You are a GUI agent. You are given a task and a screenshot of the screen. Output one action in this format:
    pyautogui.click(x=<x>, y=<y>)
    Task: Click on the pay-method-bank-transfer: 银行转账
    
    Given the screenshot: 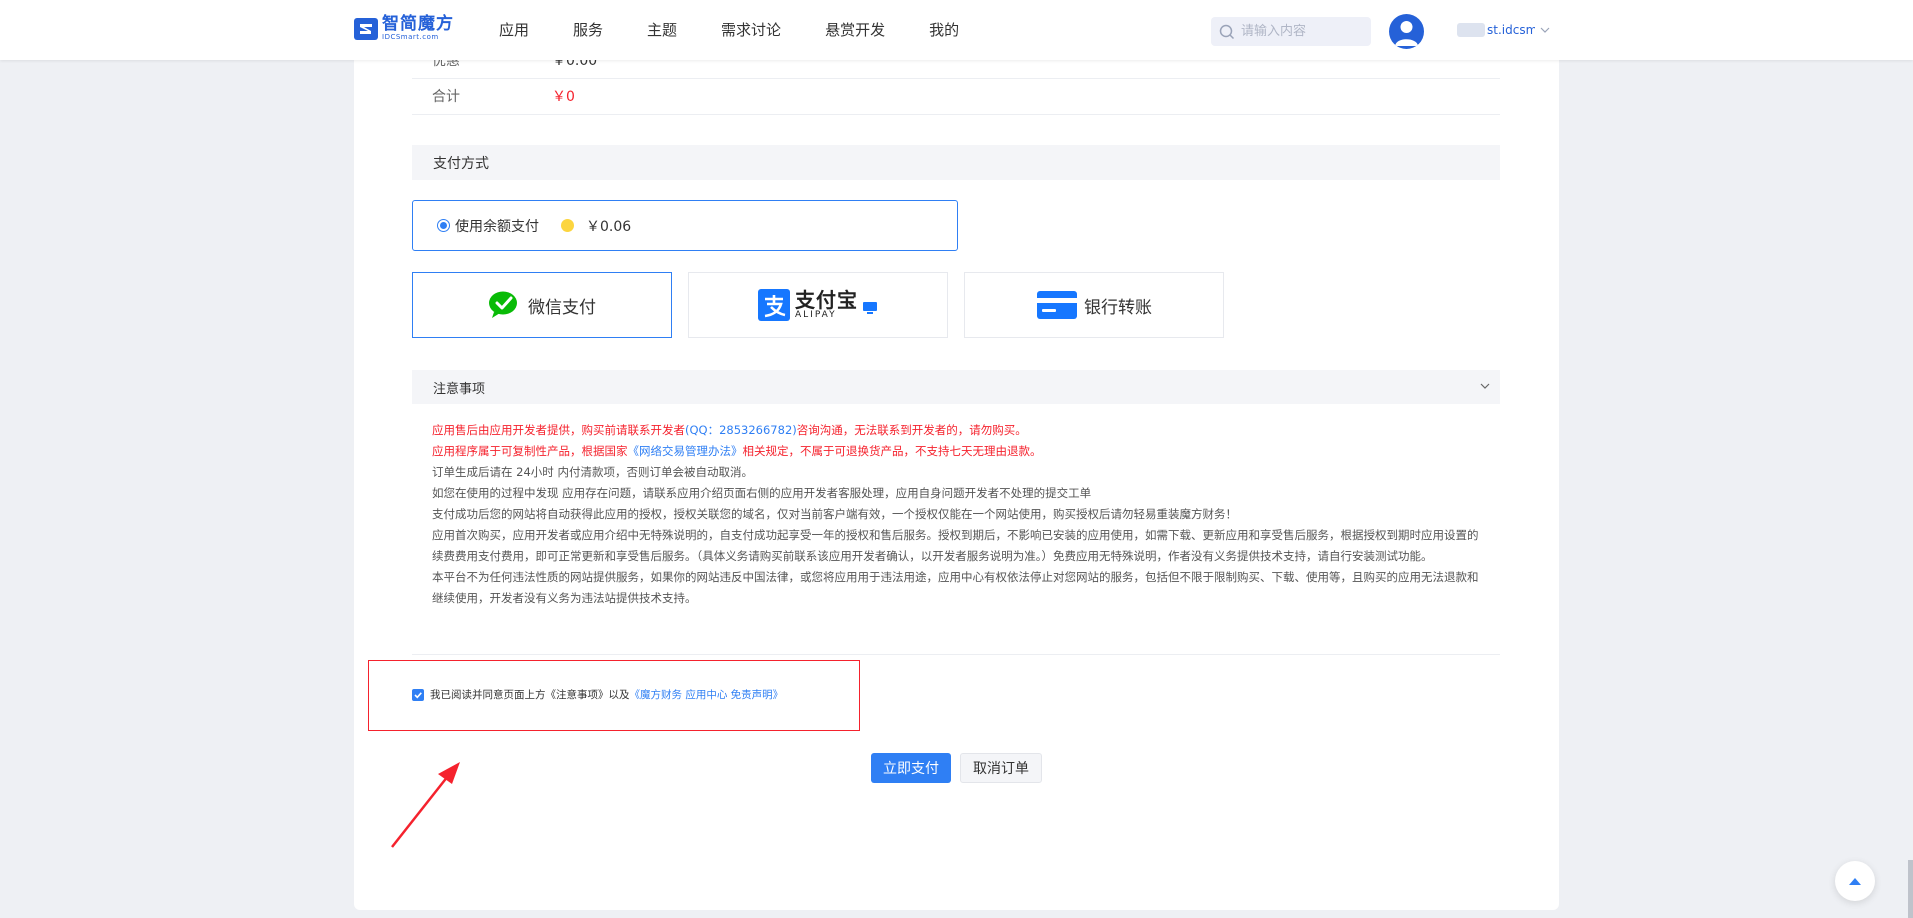 What is the action you would take?
    pyautogui.click(x=1094, y=305)
    